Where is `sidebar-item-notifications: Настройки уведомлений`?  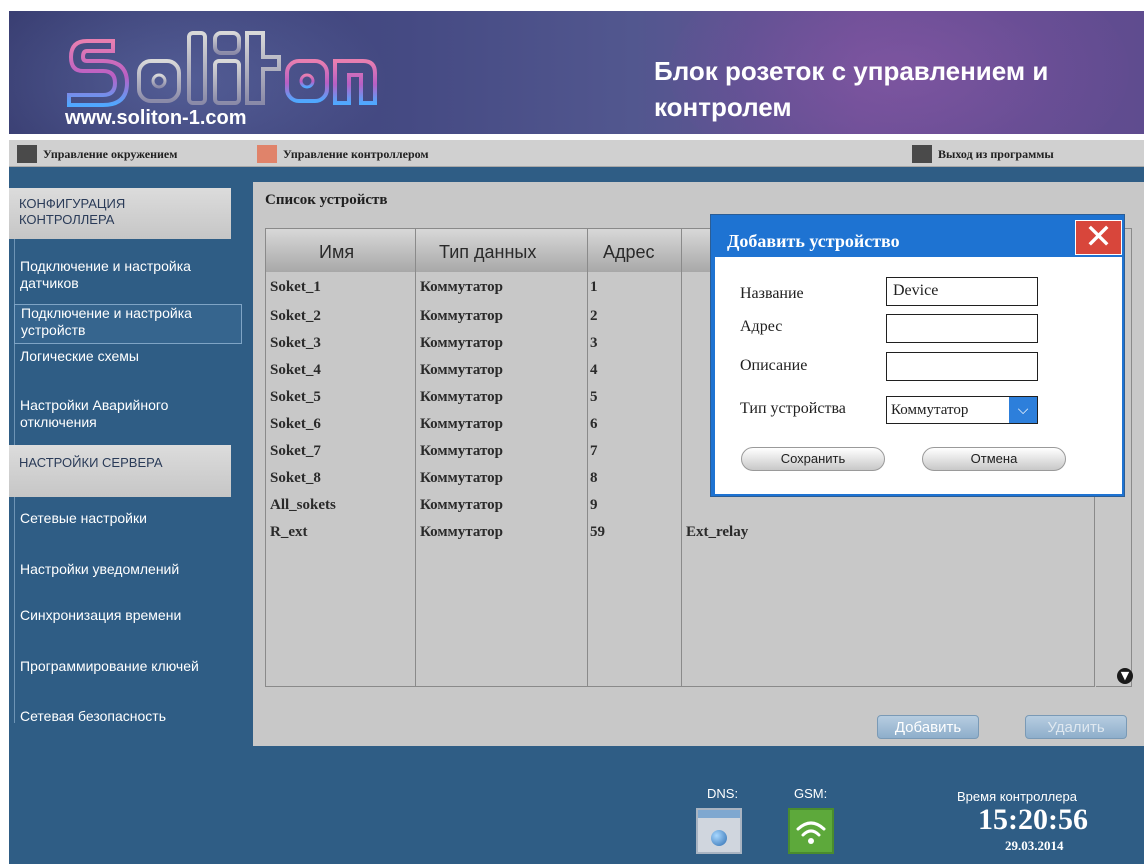 sidebar-item-notifications: Настройки уведомлений is located at coordinates (123, 569).